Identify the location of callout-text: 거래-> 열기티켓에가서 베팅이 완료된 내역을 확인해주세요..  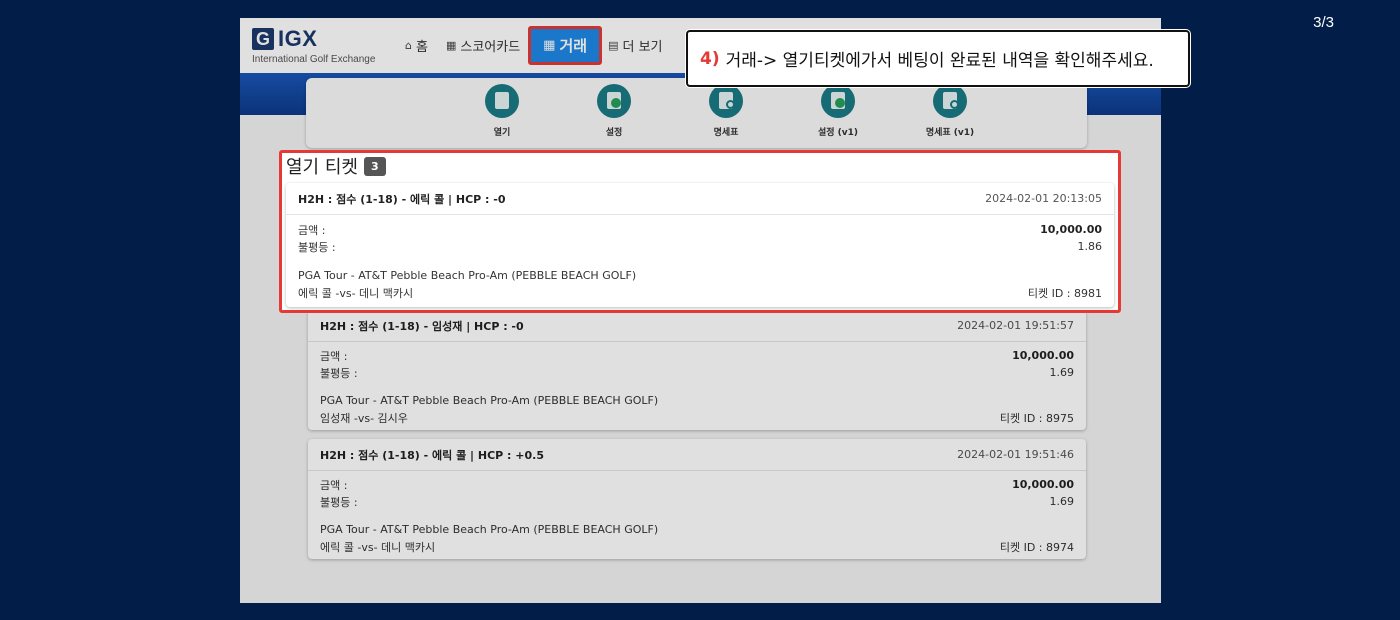
(939, 61).